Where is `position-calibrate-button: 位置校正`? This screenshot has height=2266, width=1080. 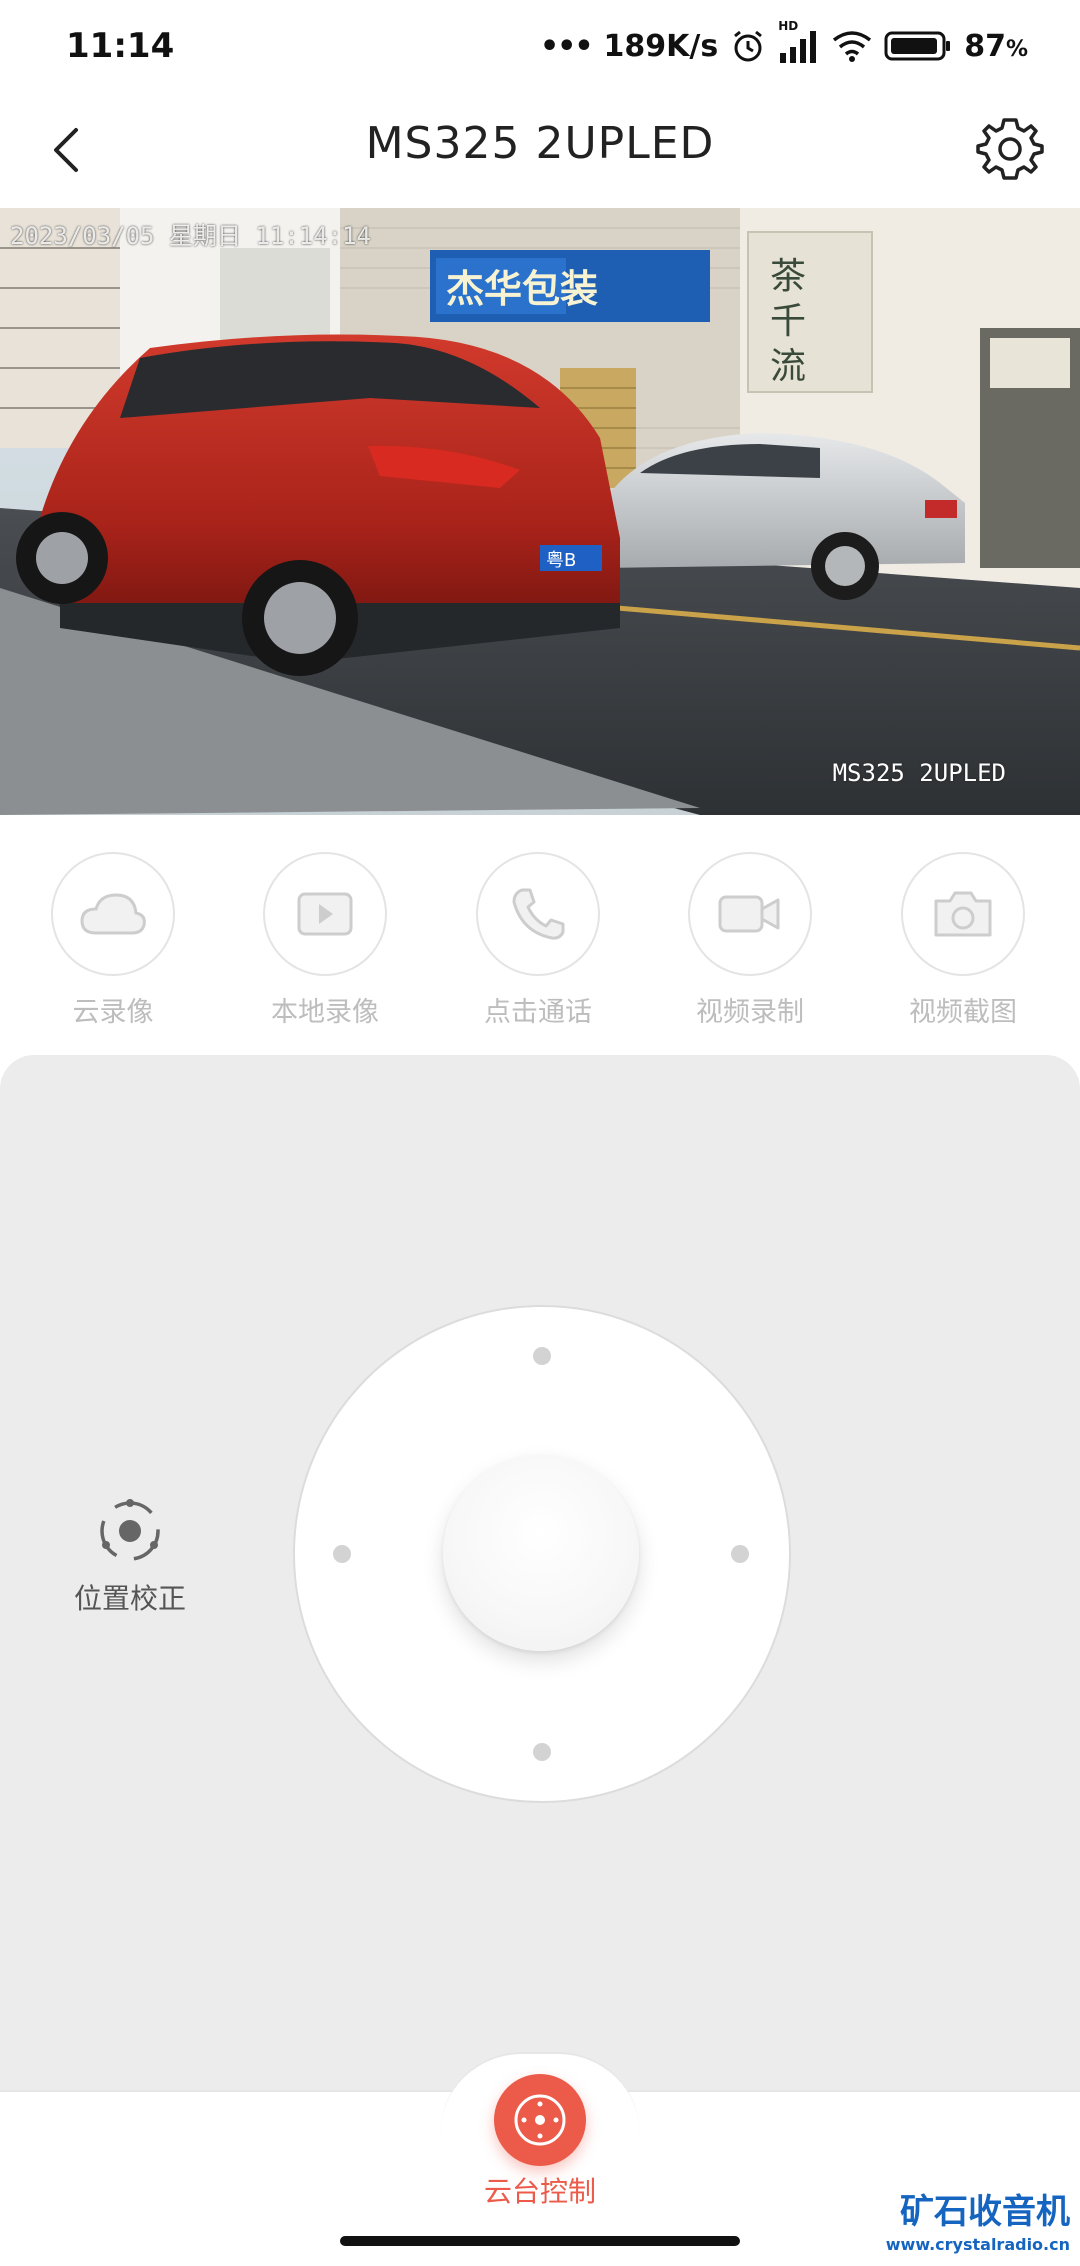 position-calibrate-button: 位置校正 is located at coordinates (130, 1555).